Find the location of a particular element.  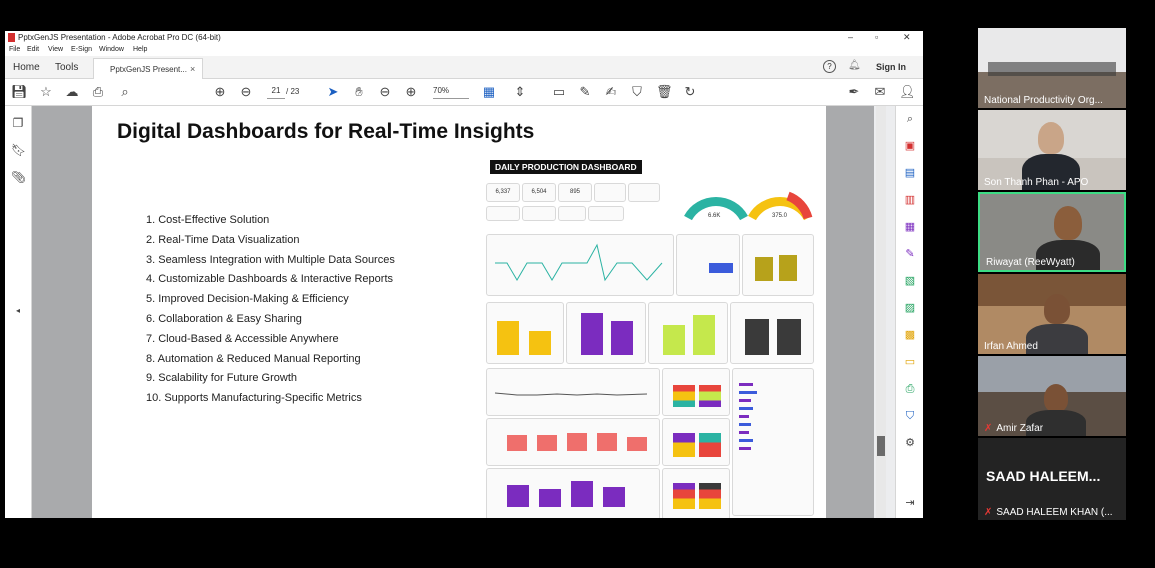

rate-chart is located at coordinates (708, 265).